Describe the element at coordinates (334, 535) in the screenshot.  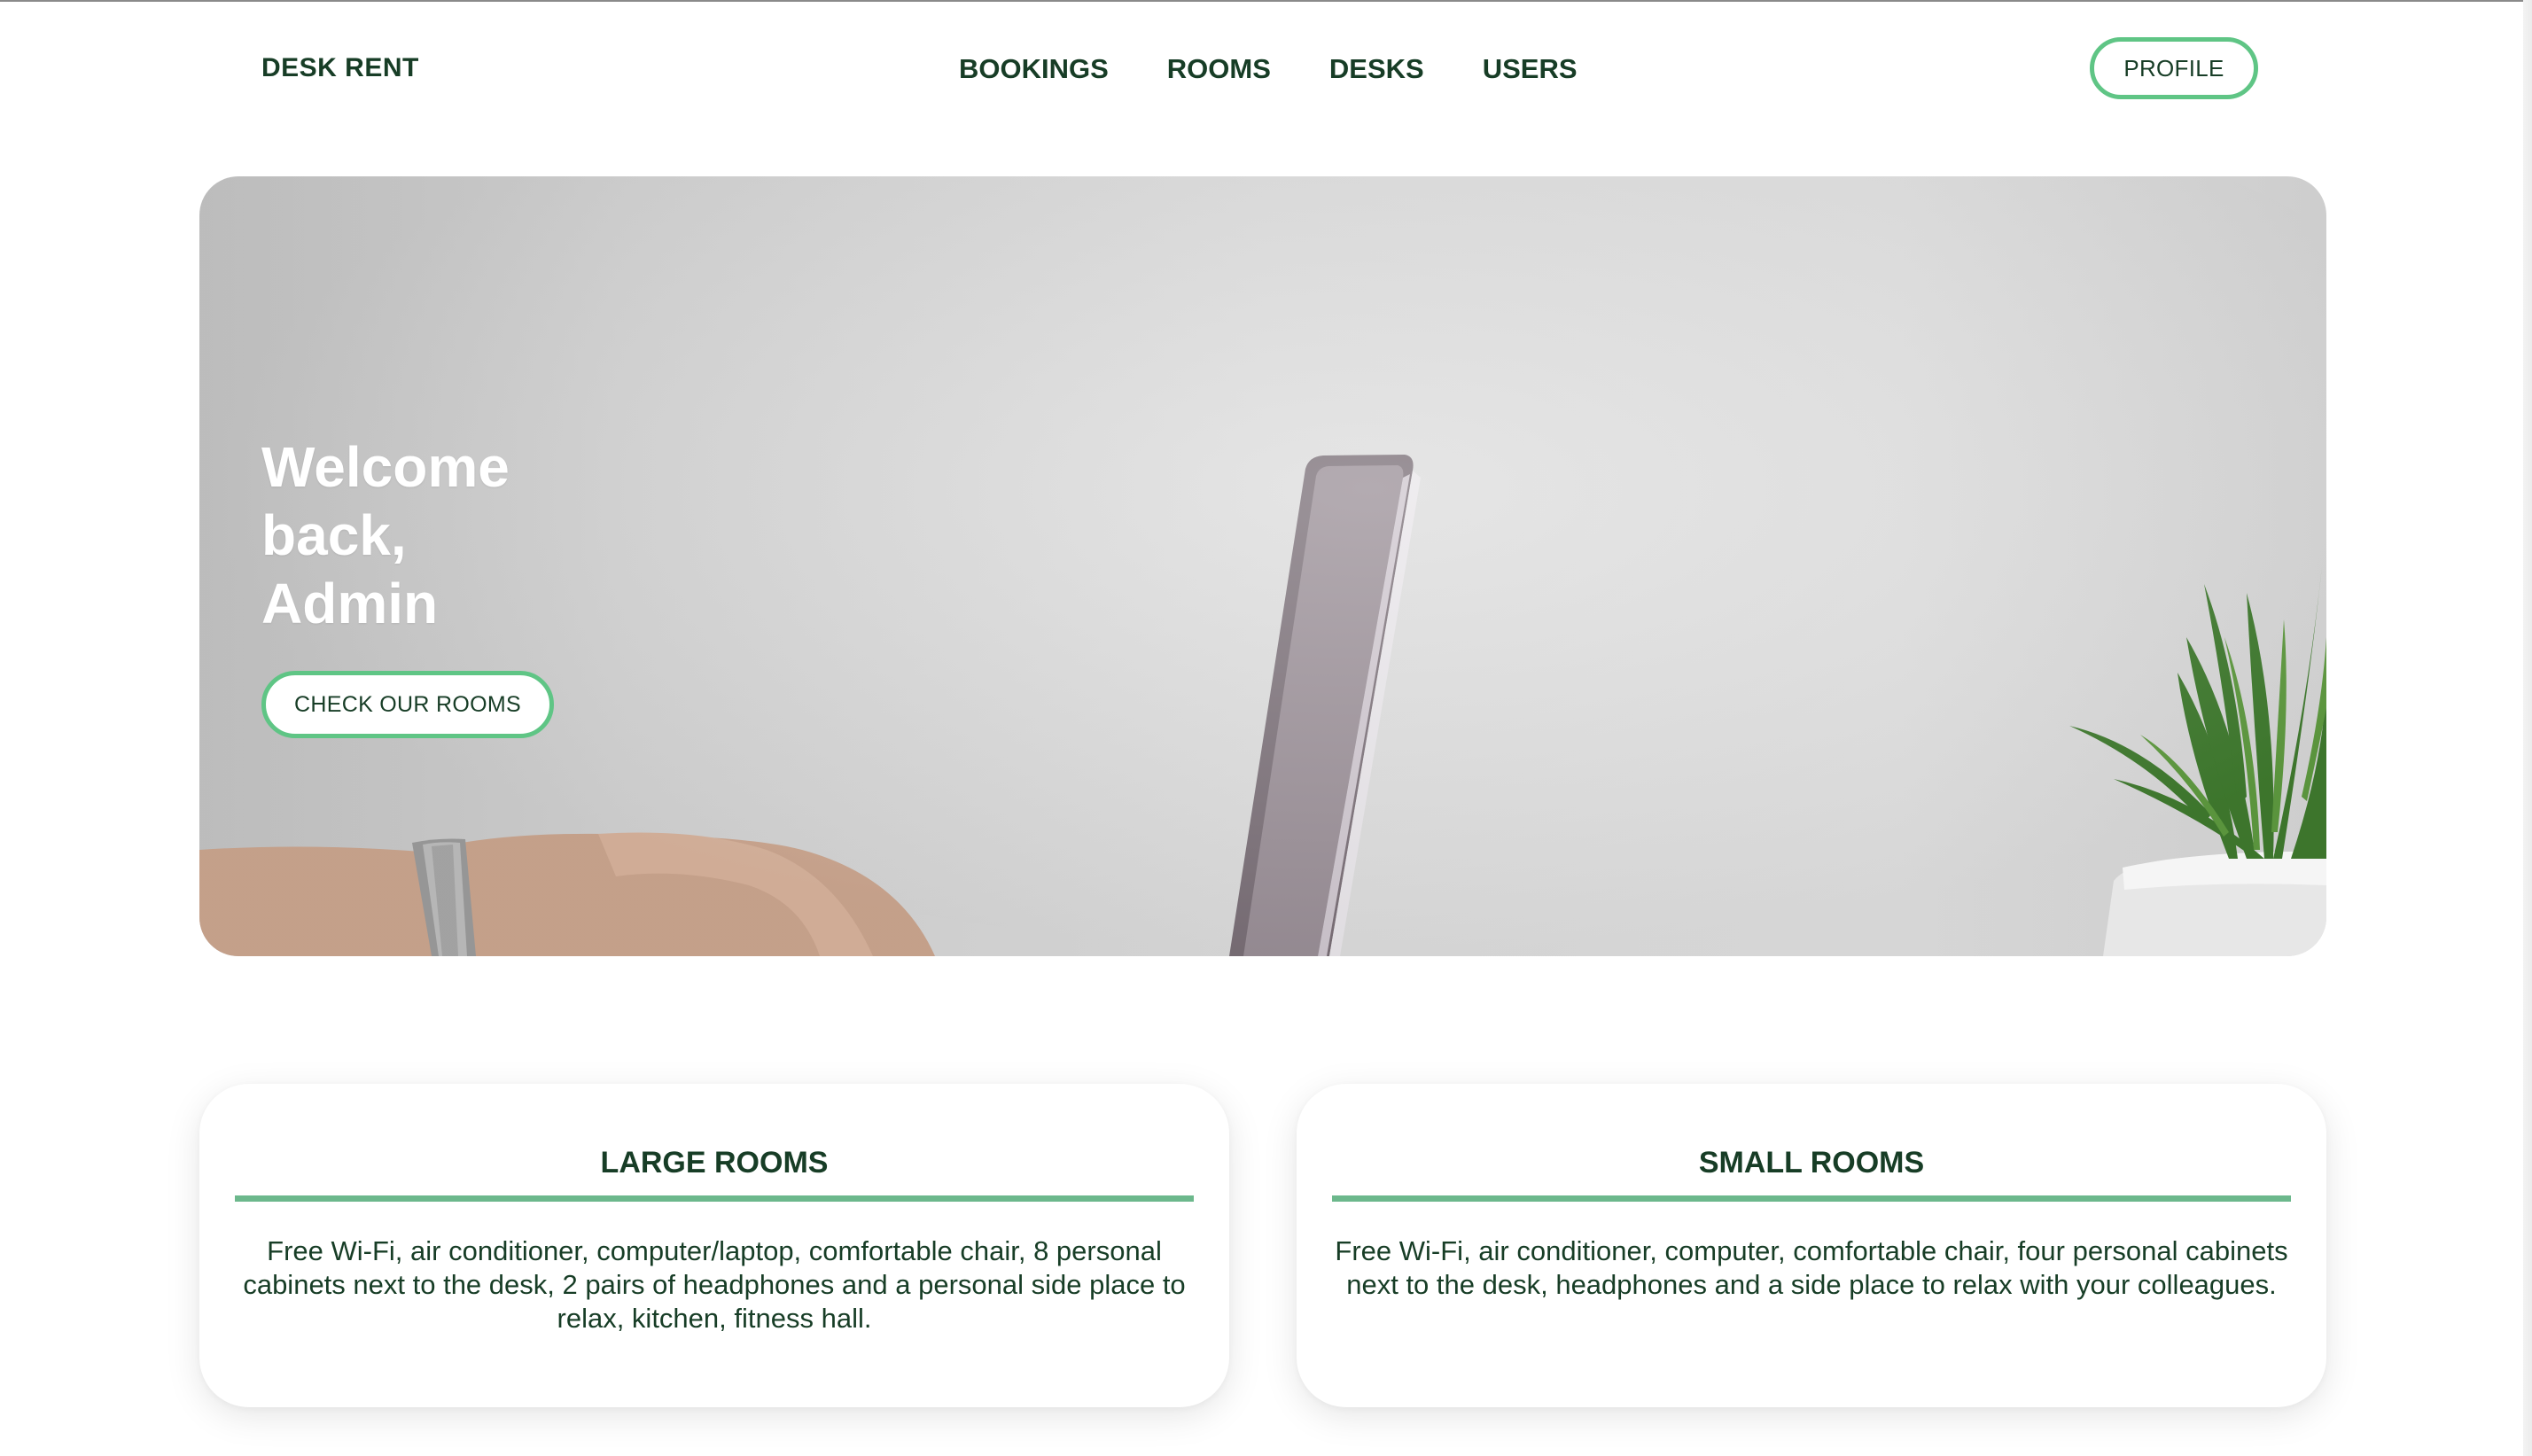
I see `hero-title-line: back,` at that location.